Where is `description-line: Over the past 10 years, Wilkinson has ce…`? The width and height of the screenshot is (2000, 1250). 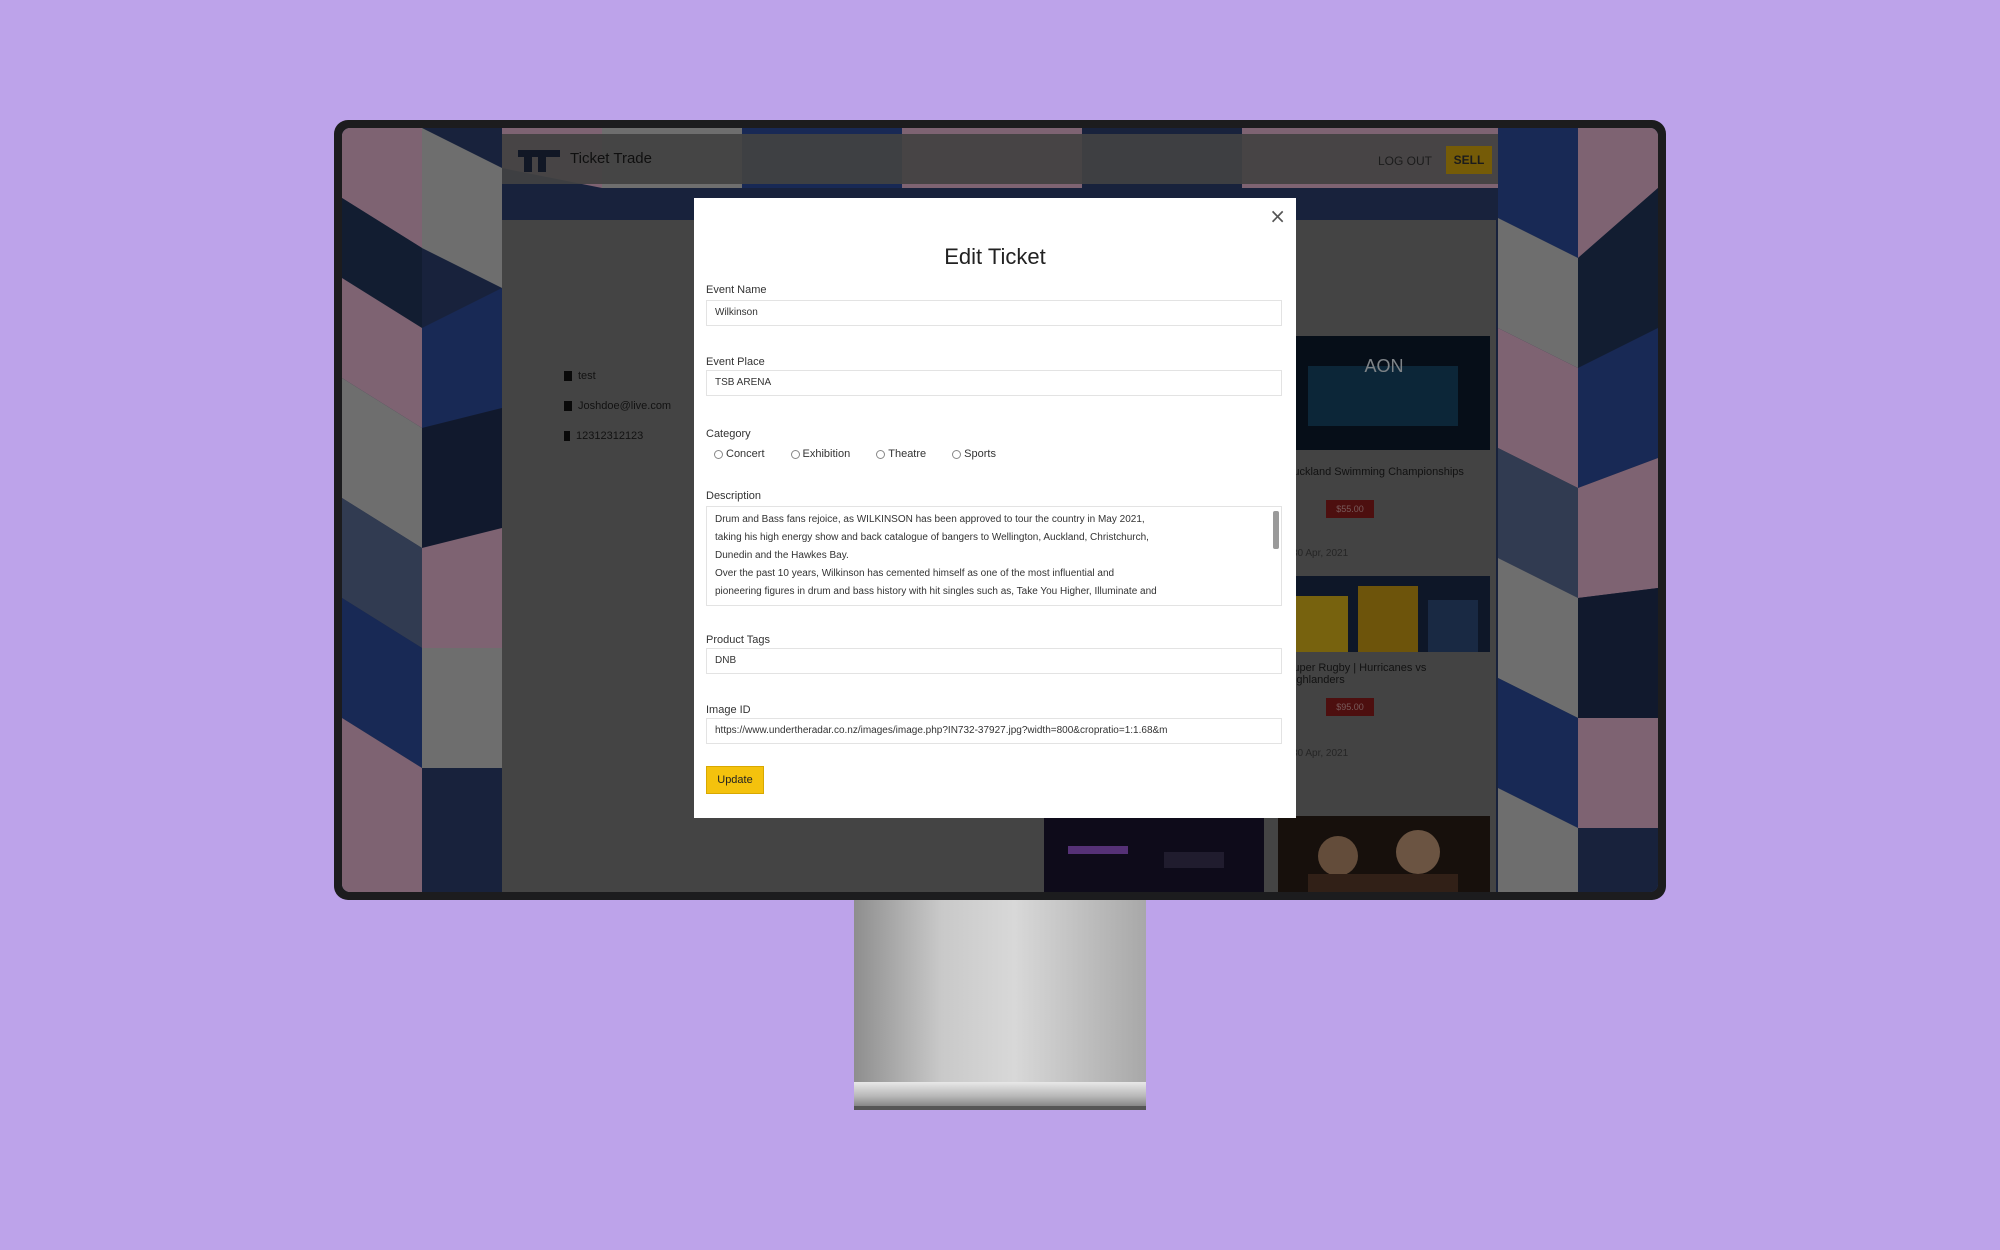 description-line: Over the past 10 years, Wilkinson has ce… is located at coordinates (915, 573).